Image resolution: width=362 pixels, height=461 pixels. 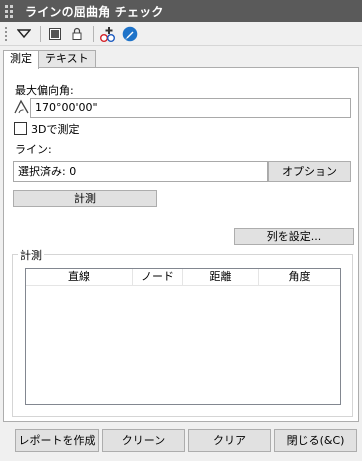 What do you see at coordinates (130, 34) in the screenshot?
I see `pen-icon` at bounding box center [130, 34].